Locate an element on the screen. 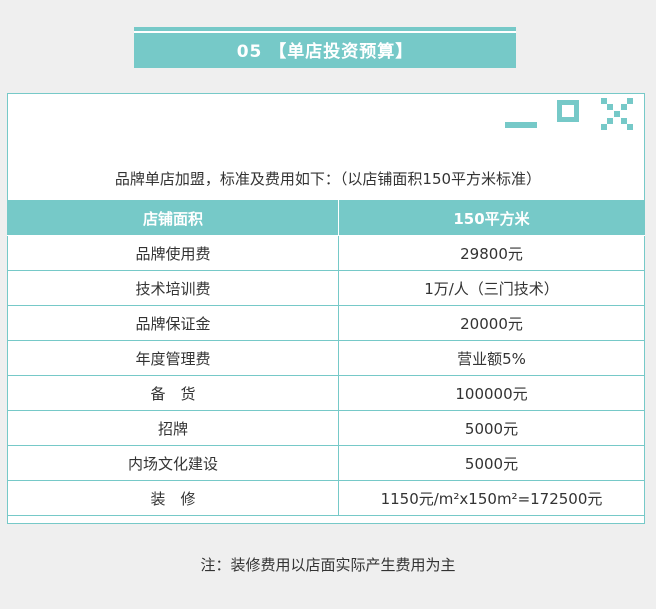  table-header-row: 店铺面积 150平方米 is located at coordinates (326, 218).